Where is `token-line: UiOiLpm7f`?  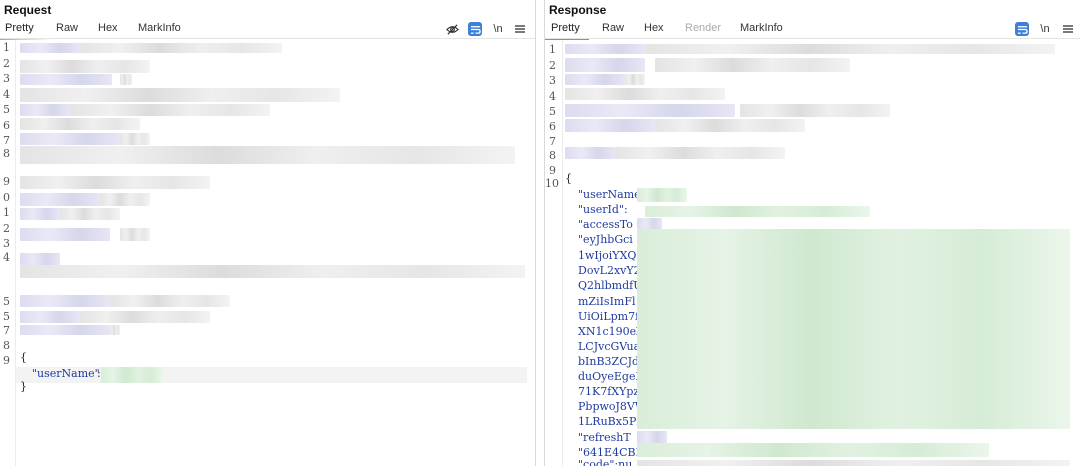 token-line: UiOiLpm7f is located at coordinates (609, 316).